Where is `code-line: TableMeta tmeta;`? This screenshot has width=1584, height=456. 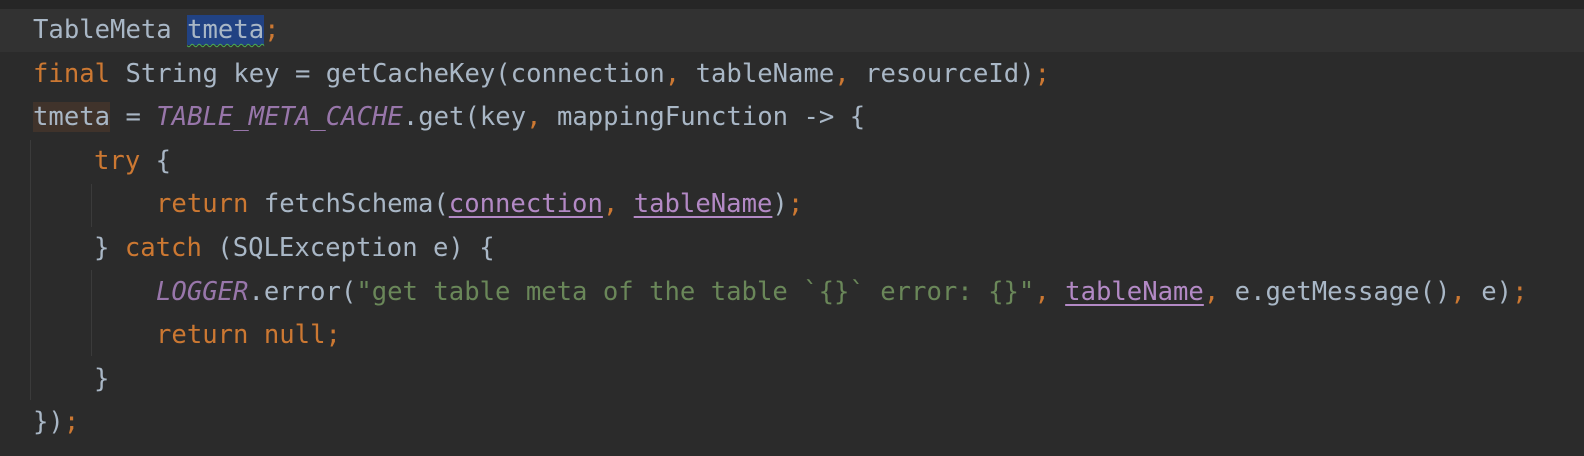
code-line: TableMeta tmeta; is located at coordinates (156, 30).